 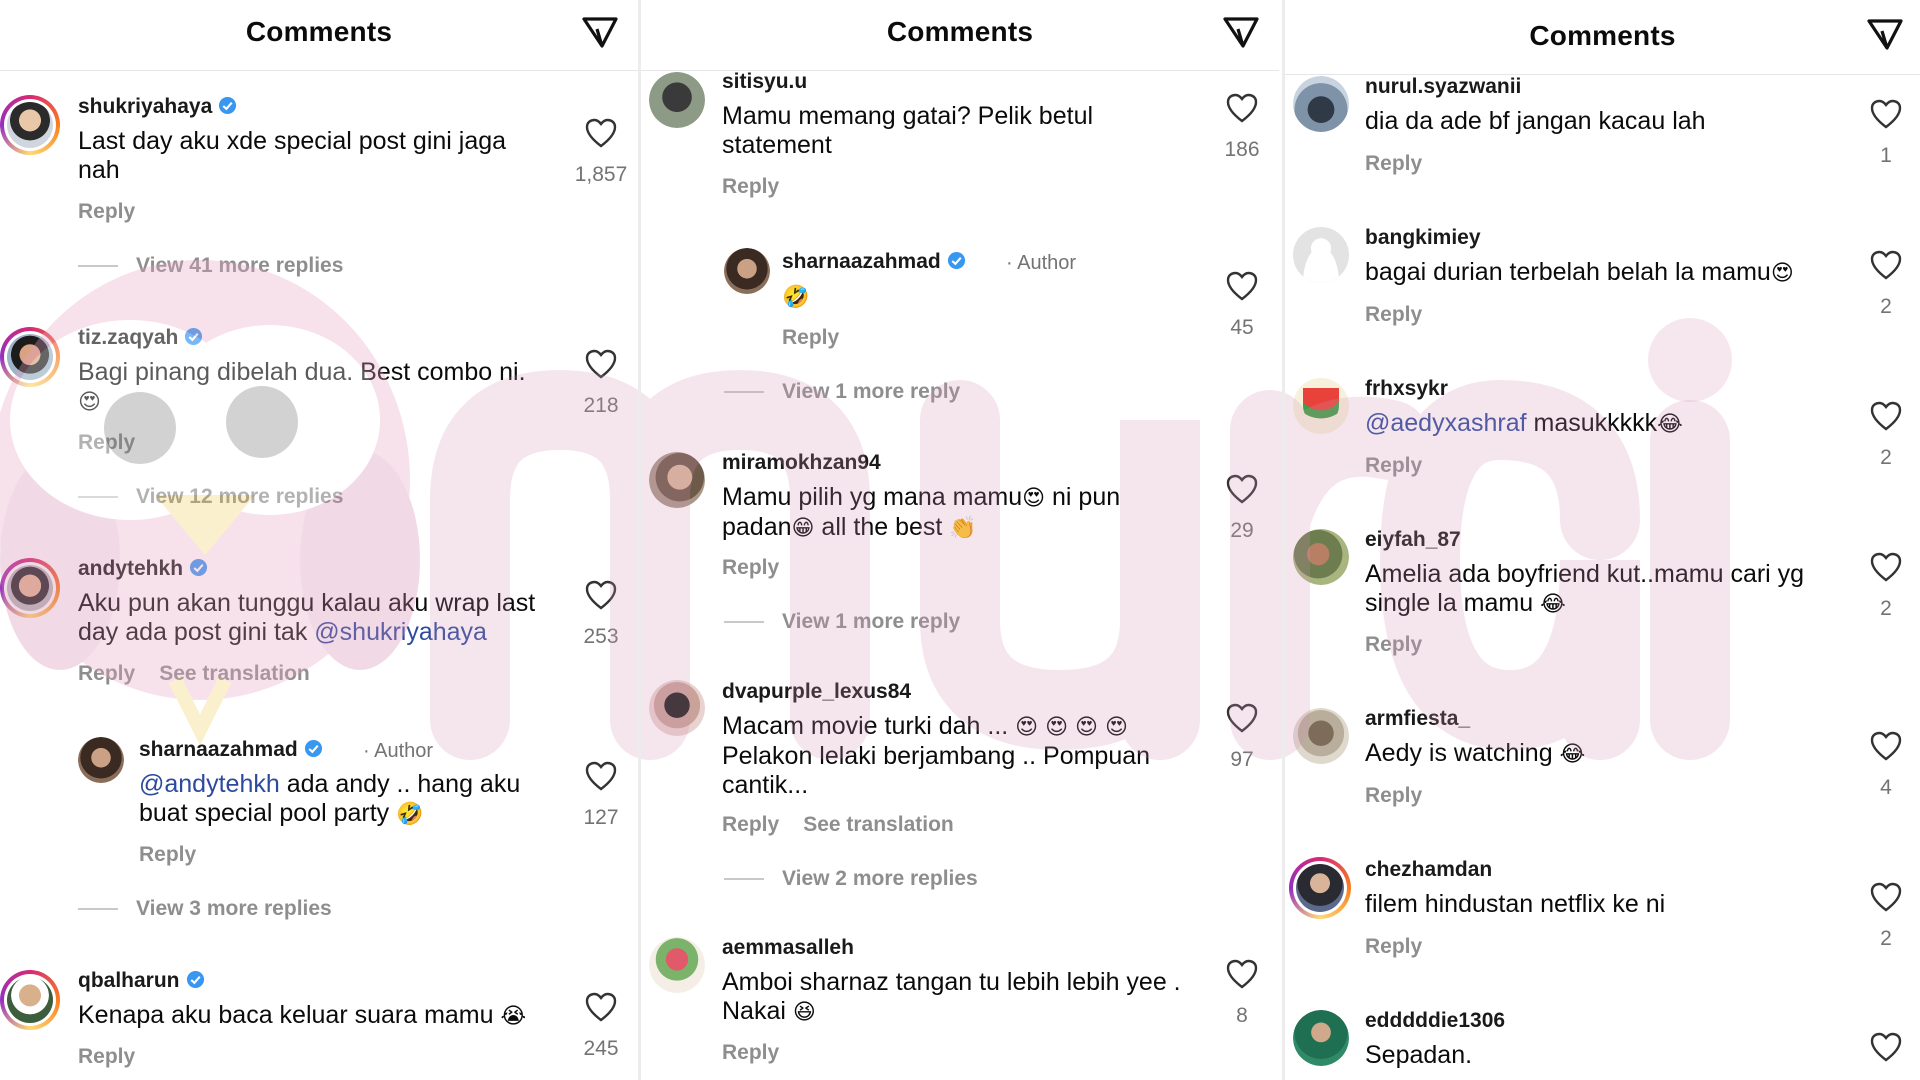 I want to click on view-replies-button: View 12 more replies, so click(x=210, y=497).